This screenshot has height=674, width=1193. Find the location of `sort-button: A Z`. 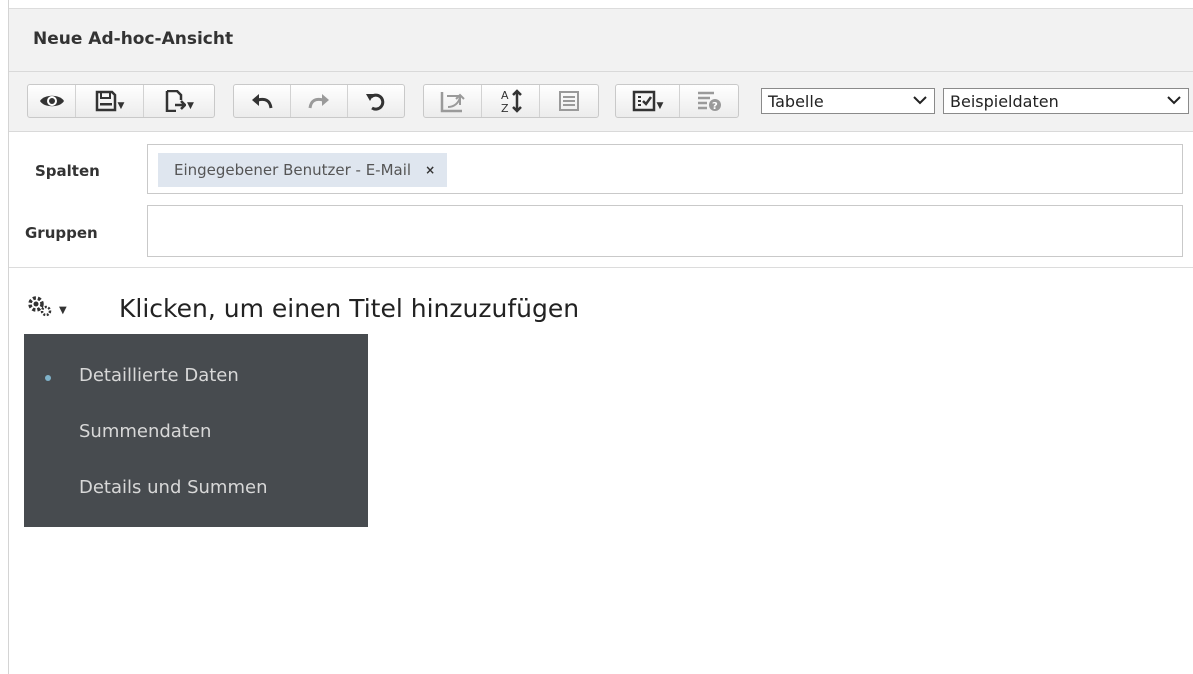

sort-button: A Z is located at coordinates (511, 101).